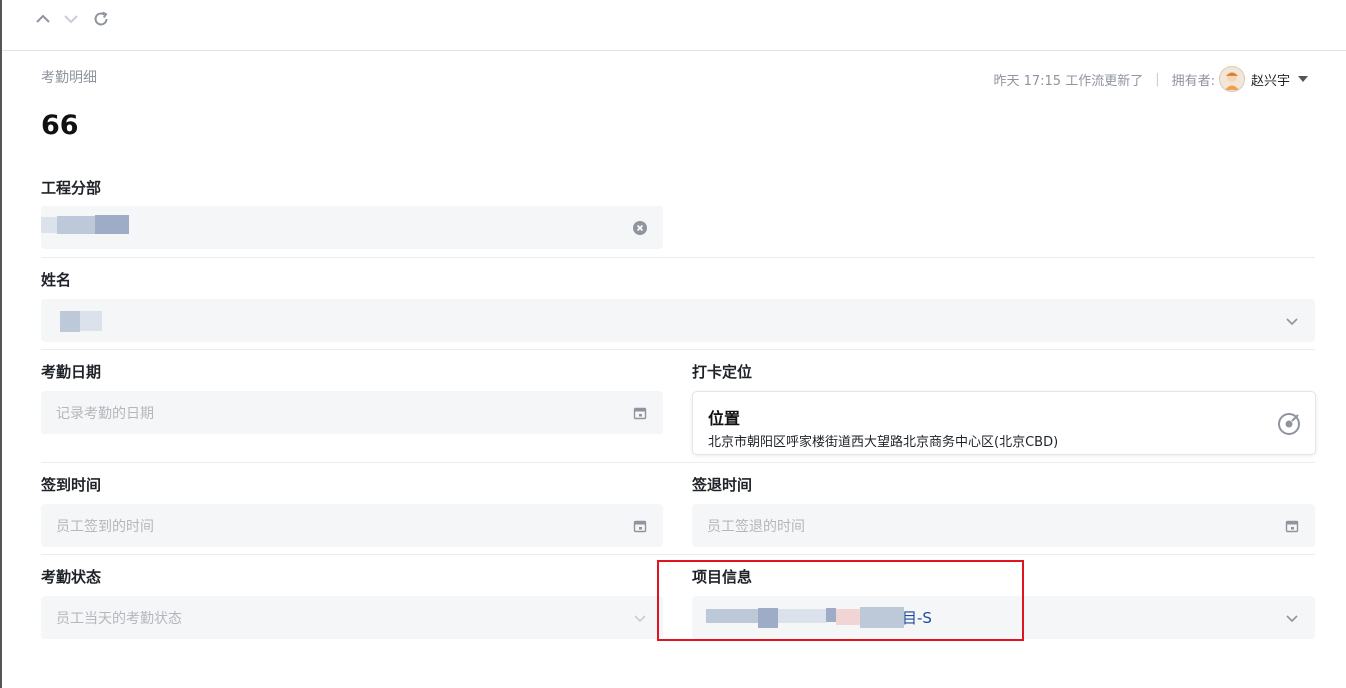 This screenshot has width=1346, height=688. I want to click on caret-down-icon, so click(1303, 79).